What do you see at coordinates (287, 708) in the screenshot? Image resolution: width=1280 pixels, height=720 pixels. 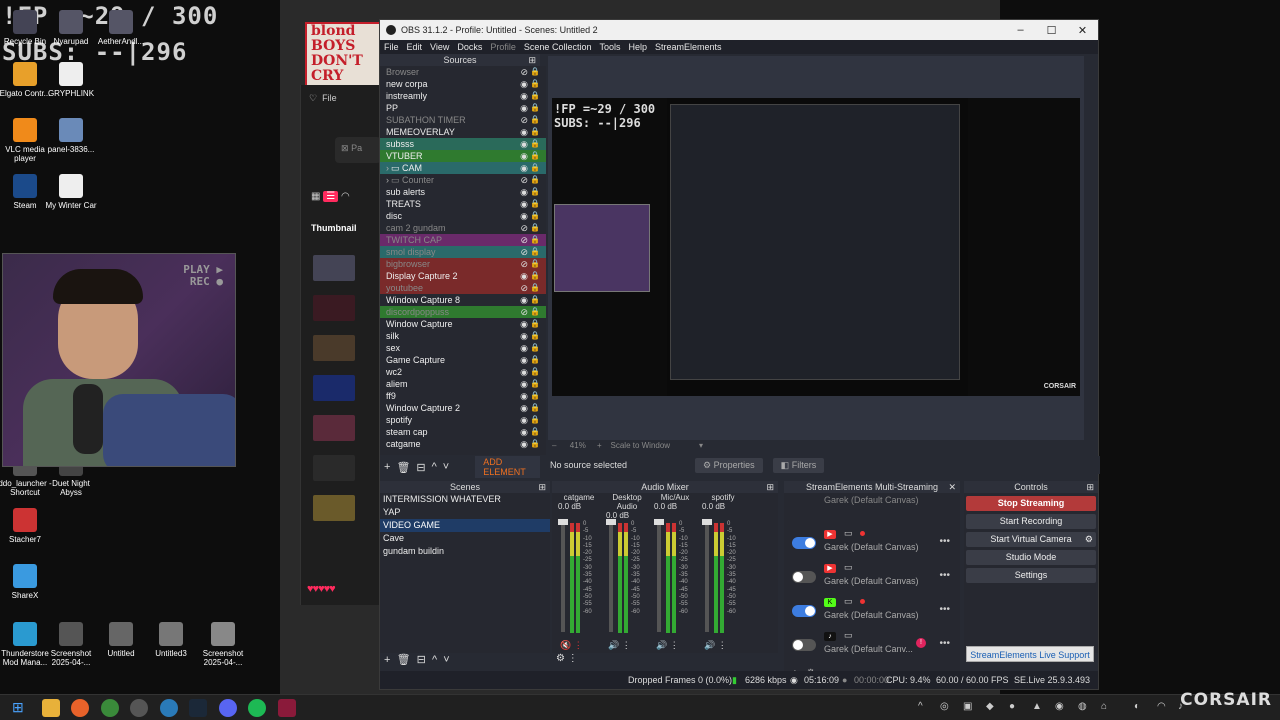 I see `app-taskbar-icon` at bounding box center [287, 708].